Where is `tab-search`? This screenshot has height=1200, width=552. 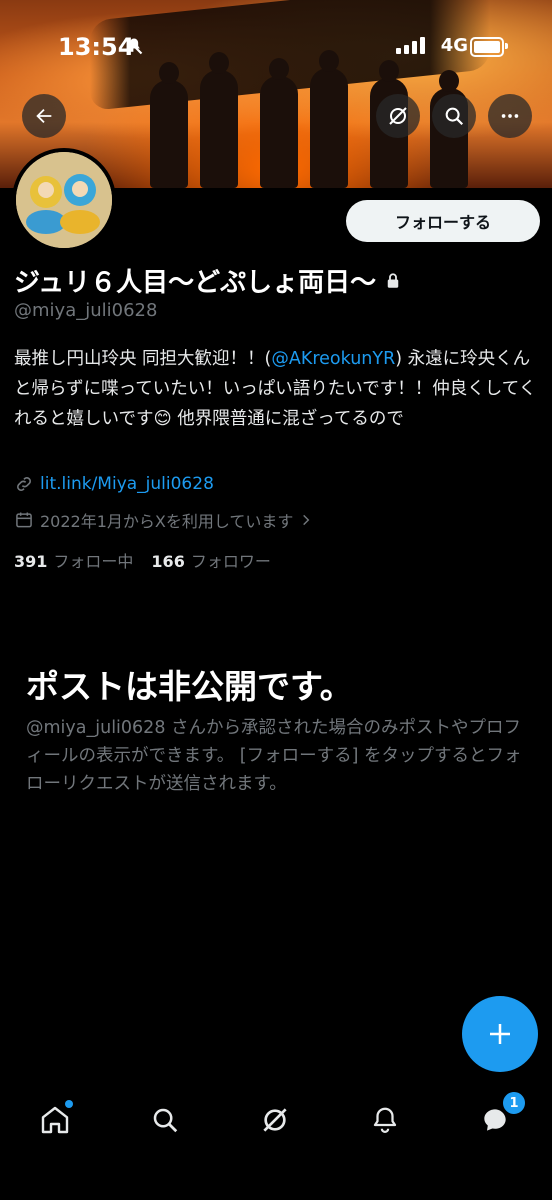
tab-search is located at coordinates (165, 1120).